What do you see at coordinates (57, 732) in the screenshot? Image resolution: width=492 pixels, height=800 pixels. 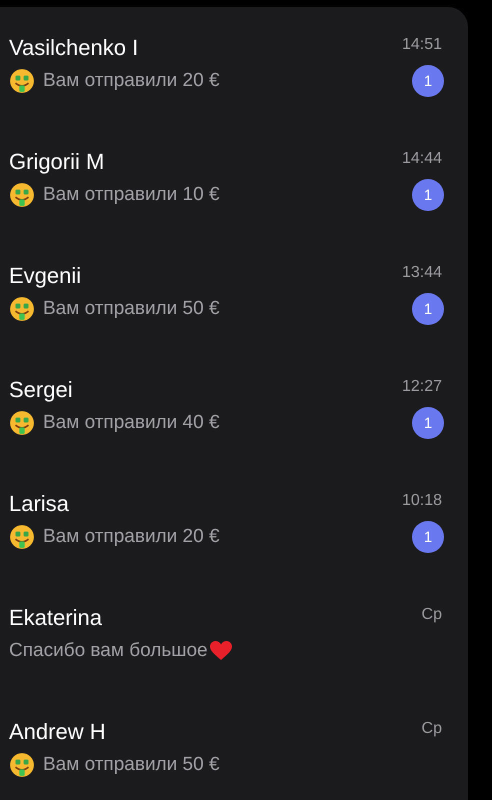 I see `contact-name: Andrew H` at bounding box center [57, 732].